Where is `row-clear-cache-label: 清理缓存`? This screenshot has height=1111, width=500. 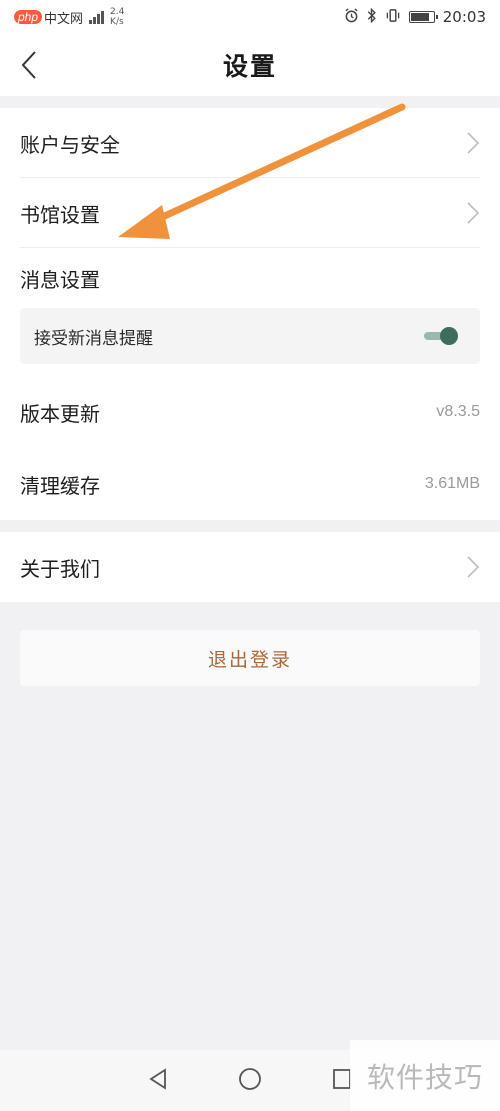
row-clear-cache-label: 清理缓存 is located at coordinates (60, 485).